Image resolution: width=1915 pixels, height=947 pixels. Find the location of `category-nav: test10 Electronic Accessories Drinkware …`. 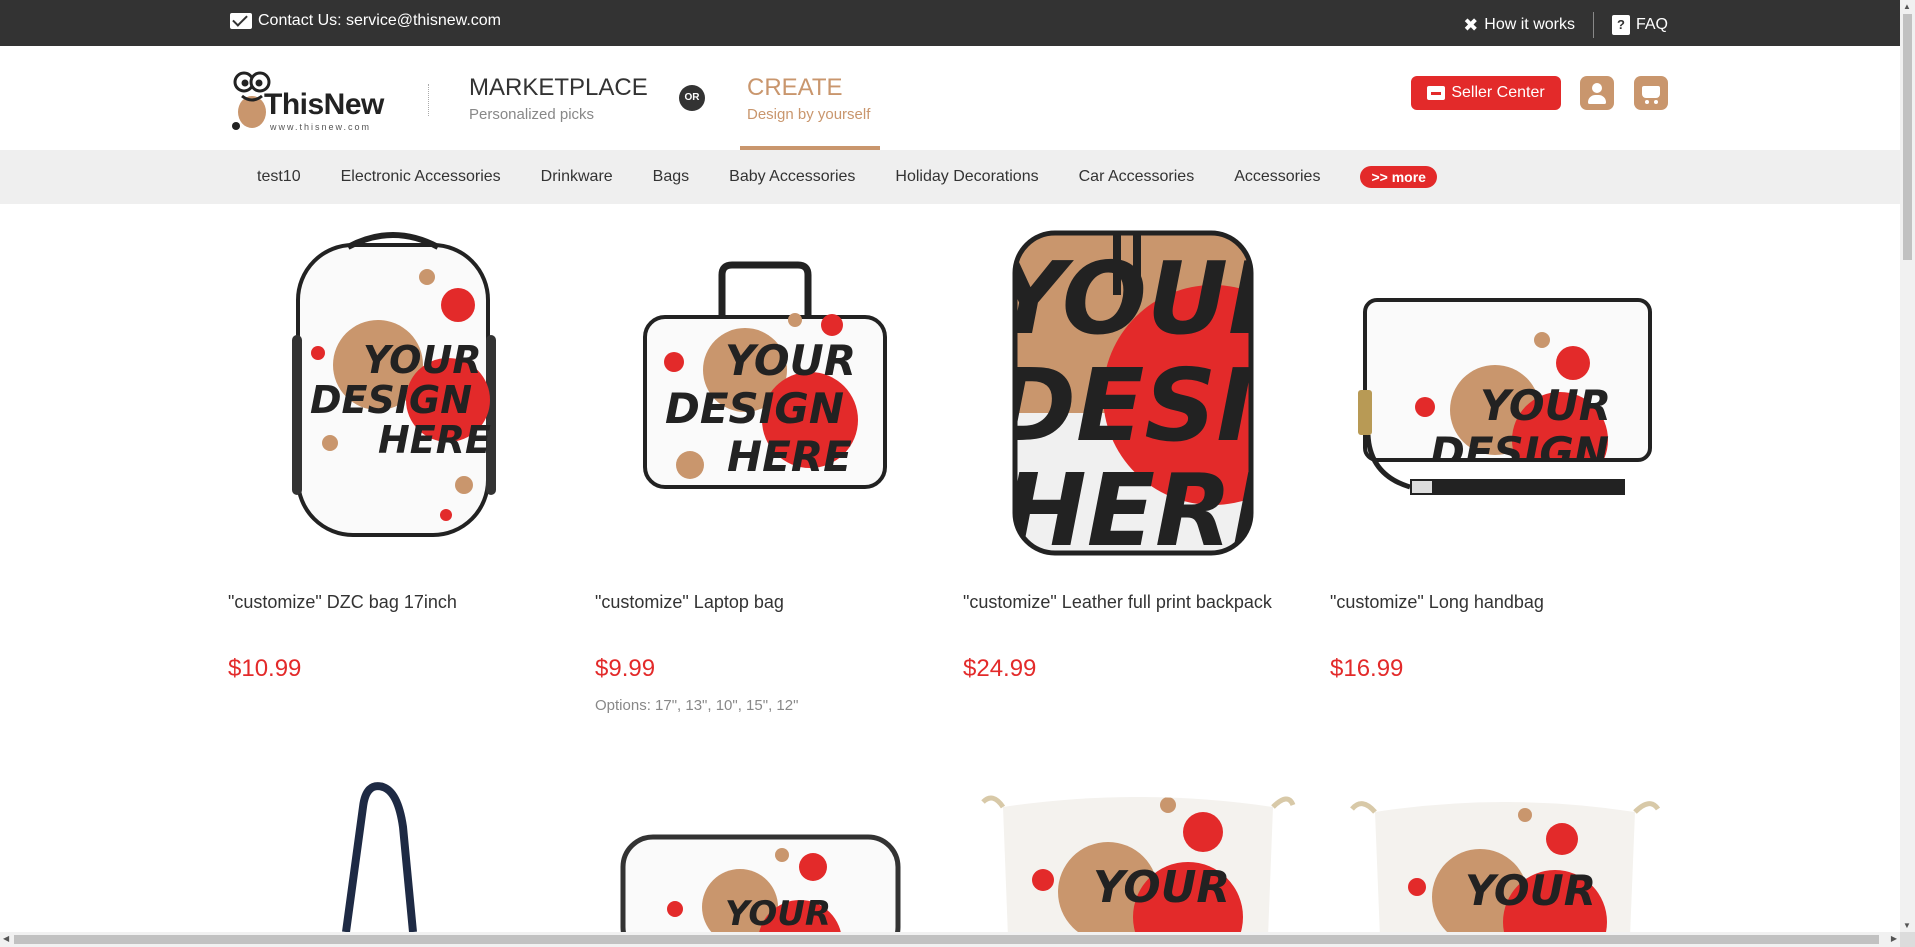

category-nav: test10 Electronic Accessories Drinkware … is located at coordinates (950, 177).